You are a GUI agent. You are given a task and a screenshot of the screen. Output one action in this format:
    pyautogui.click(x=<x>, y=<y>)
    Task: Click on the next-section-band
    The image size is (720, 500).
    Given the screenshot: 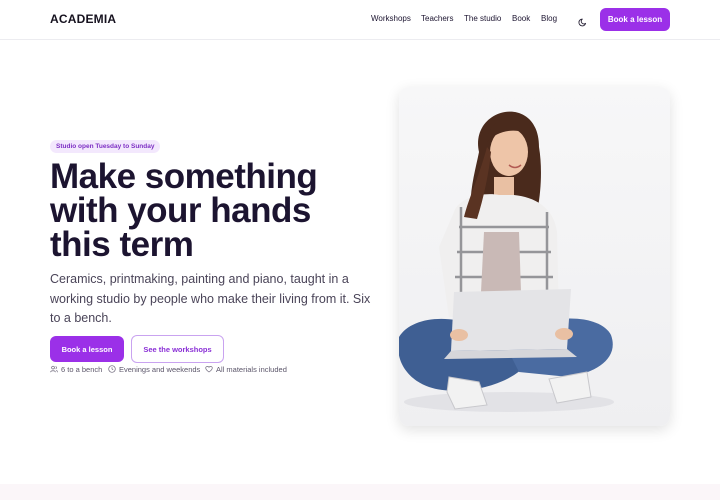 What is the action you would take?
    pyautogui.click(x=360, y=492)
    